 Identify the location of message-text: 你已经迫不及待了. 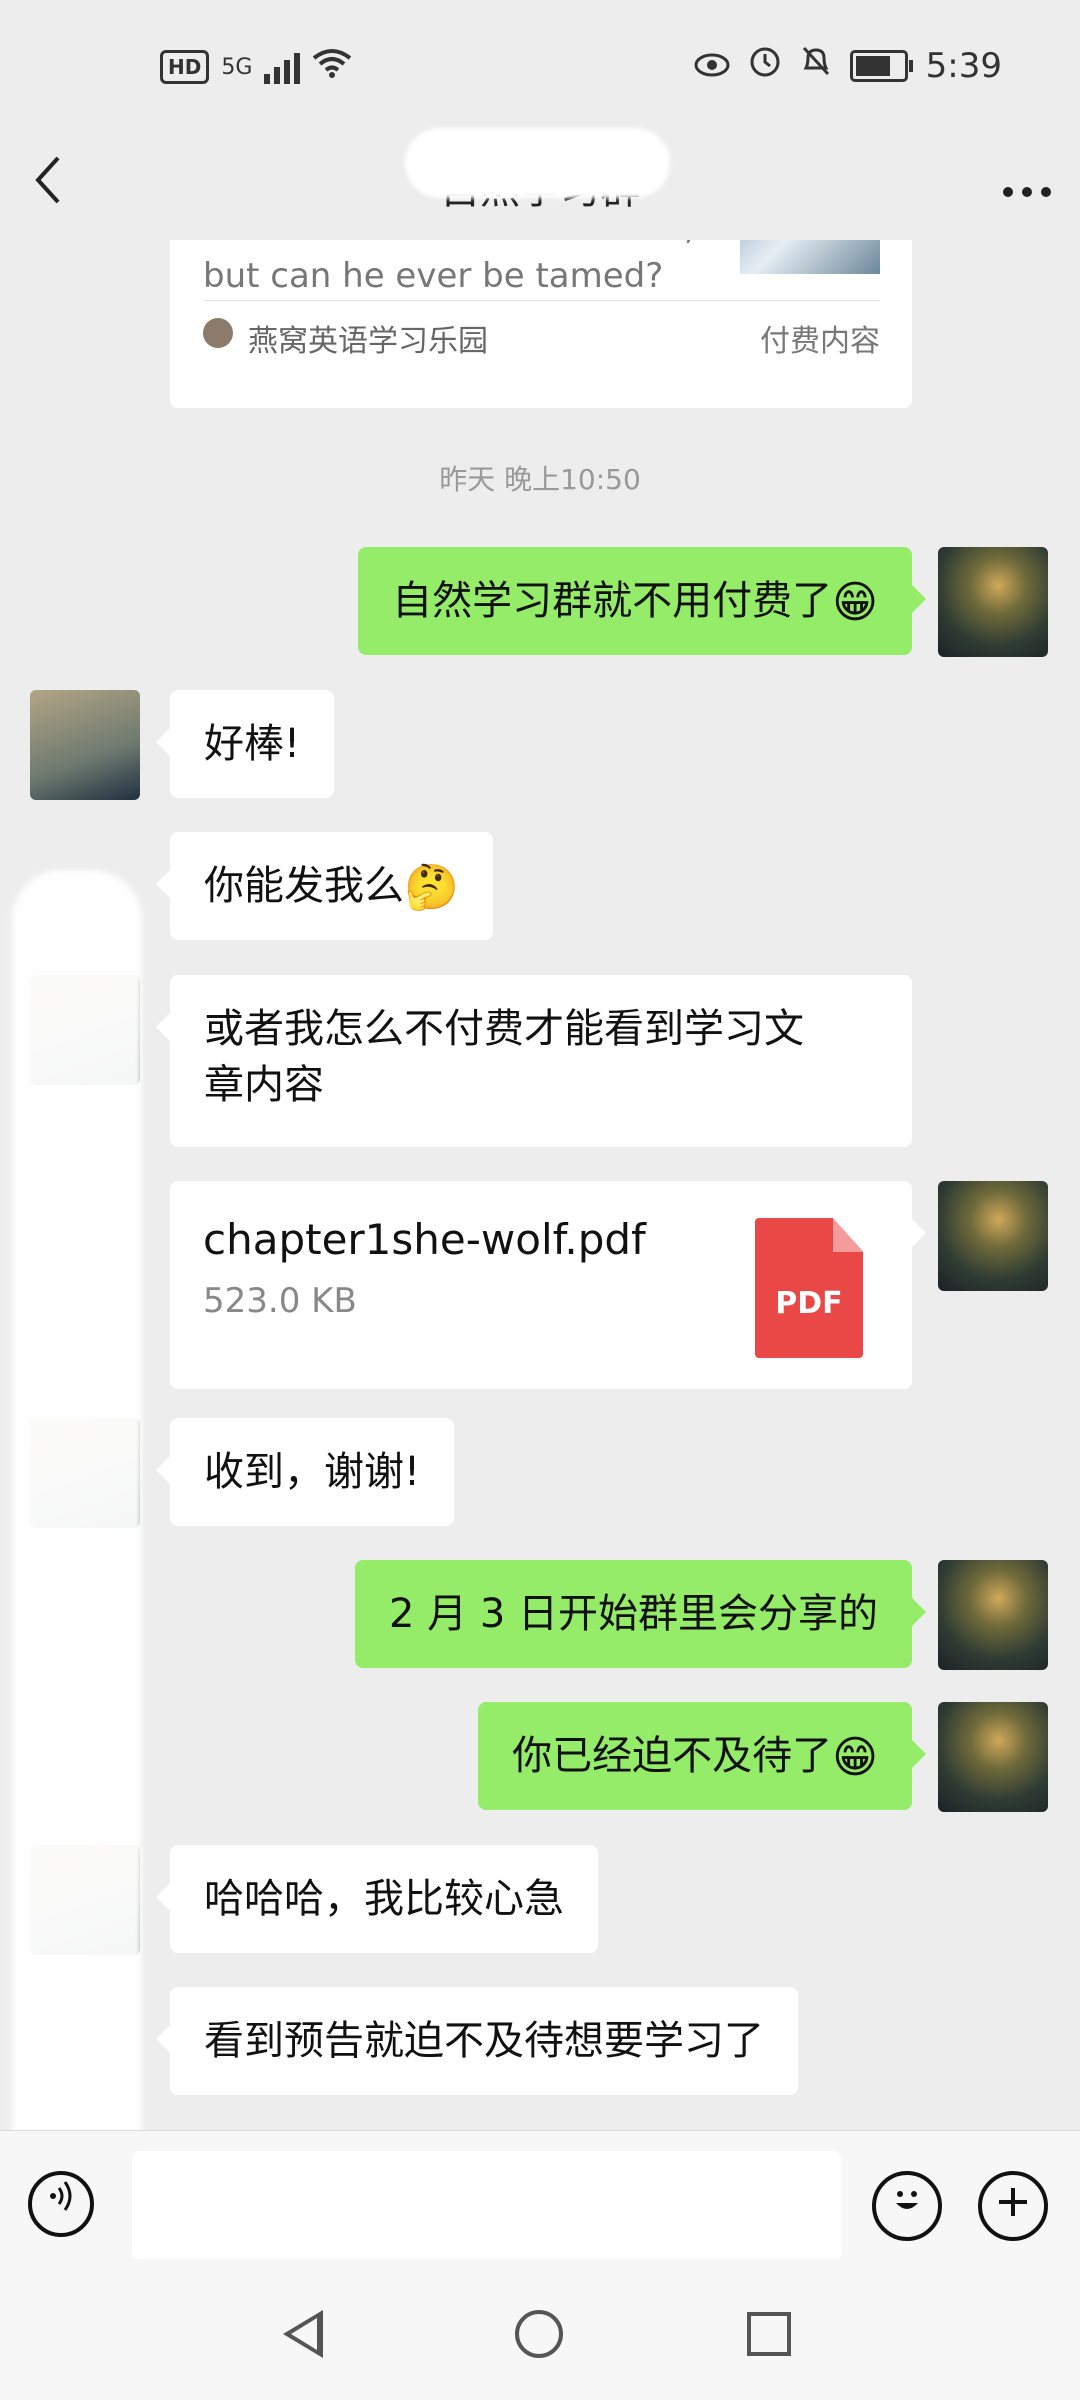
(672, 1756).